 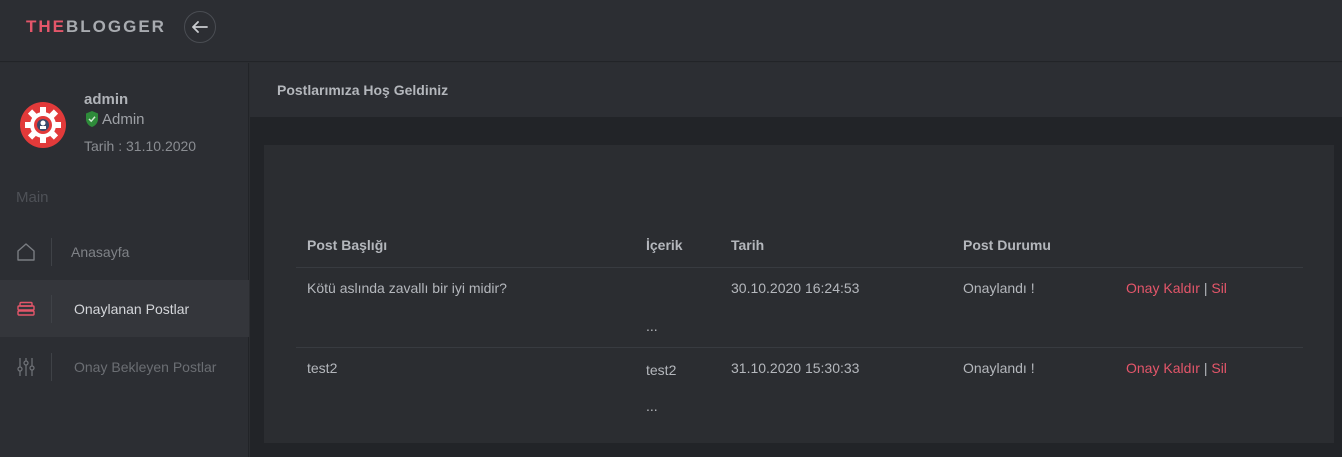 What do you see at coordinates (322, 368) in the screenshot?
I see `post-title: test2` at bounding box center [322, 368].